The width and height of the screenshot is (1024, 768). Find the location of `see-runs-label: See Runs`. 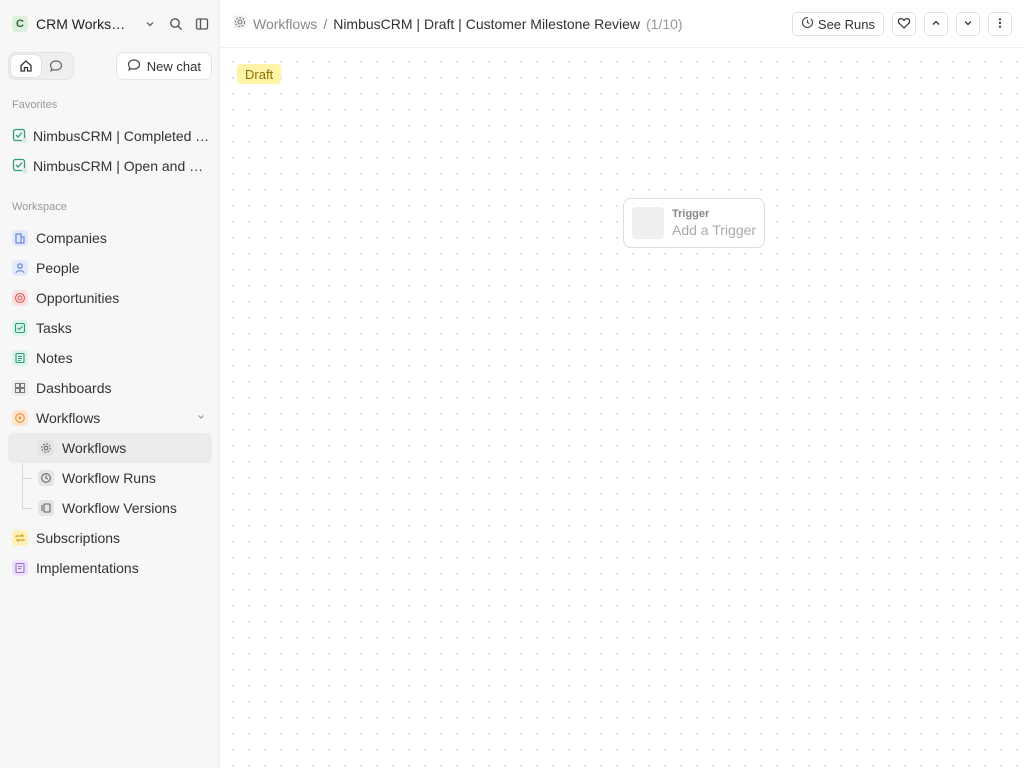

see-runs-label: See Runs is located at coordinates (846, 24).